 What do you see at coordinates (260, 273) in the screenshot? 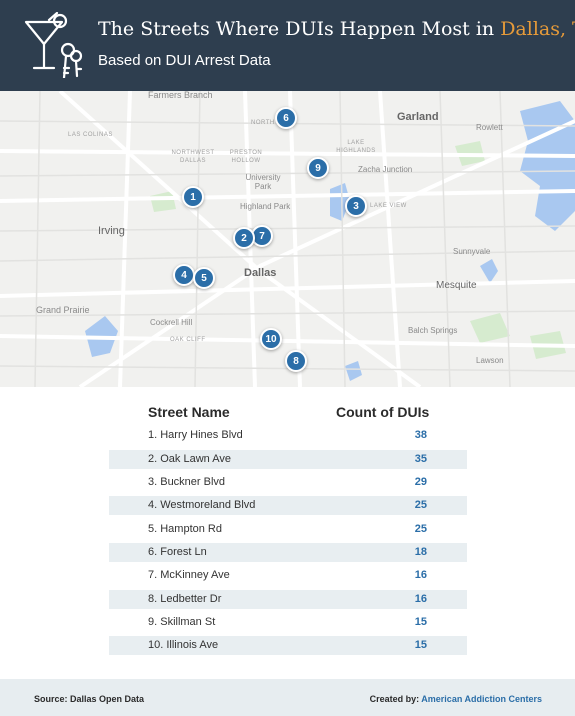
I see `map-label-dallas: Dallas` at bounding box center [260, 273].